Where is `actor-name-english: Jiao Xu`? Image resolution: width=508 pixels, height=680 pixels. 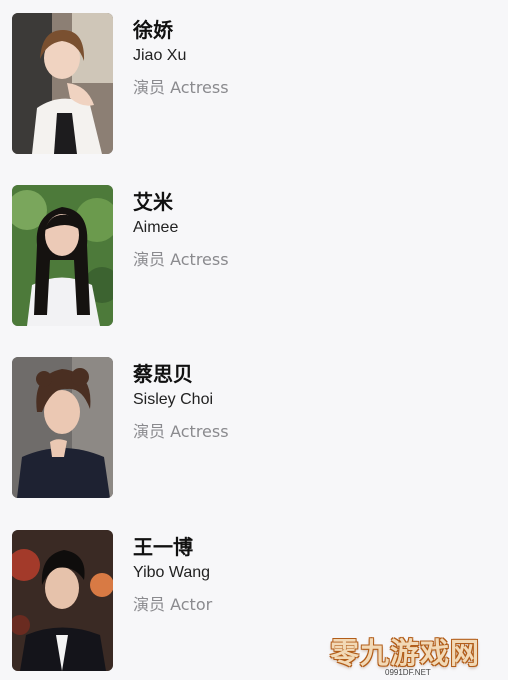
actor-name-english: Jiao Xu is located at coordinates (160, 55).